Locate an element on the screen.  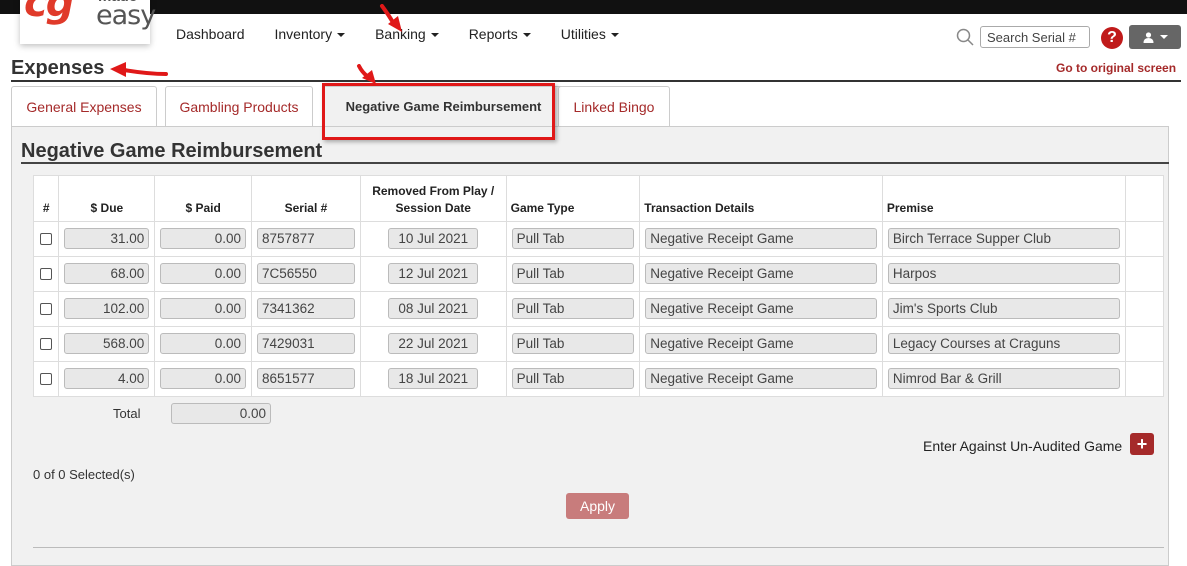
serial-field: 7C56550 is located at coordinates (306, 273).